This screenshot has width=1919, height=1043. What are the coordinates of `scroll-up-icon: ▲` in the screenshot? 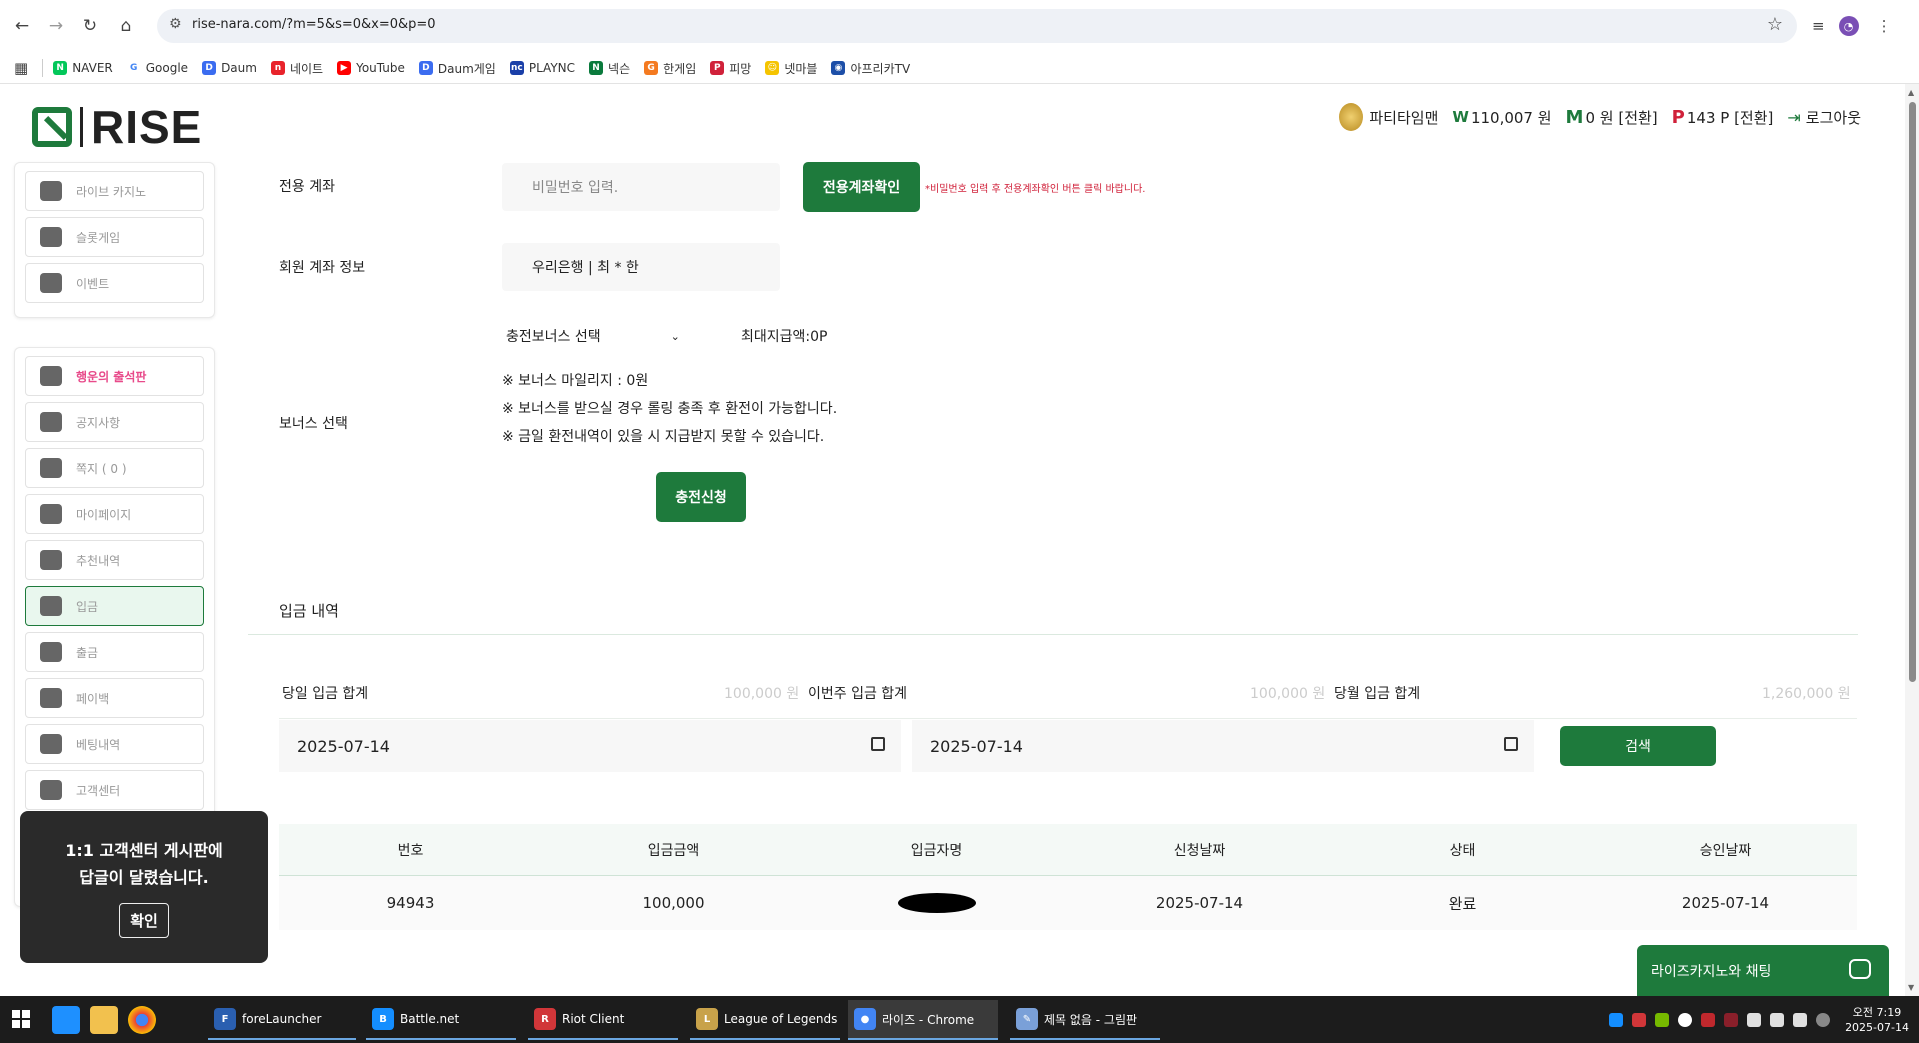 It's located at (1911, 92).